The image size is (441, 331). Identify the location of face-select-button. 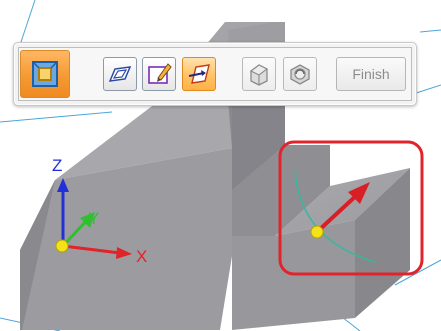
(45, 74).